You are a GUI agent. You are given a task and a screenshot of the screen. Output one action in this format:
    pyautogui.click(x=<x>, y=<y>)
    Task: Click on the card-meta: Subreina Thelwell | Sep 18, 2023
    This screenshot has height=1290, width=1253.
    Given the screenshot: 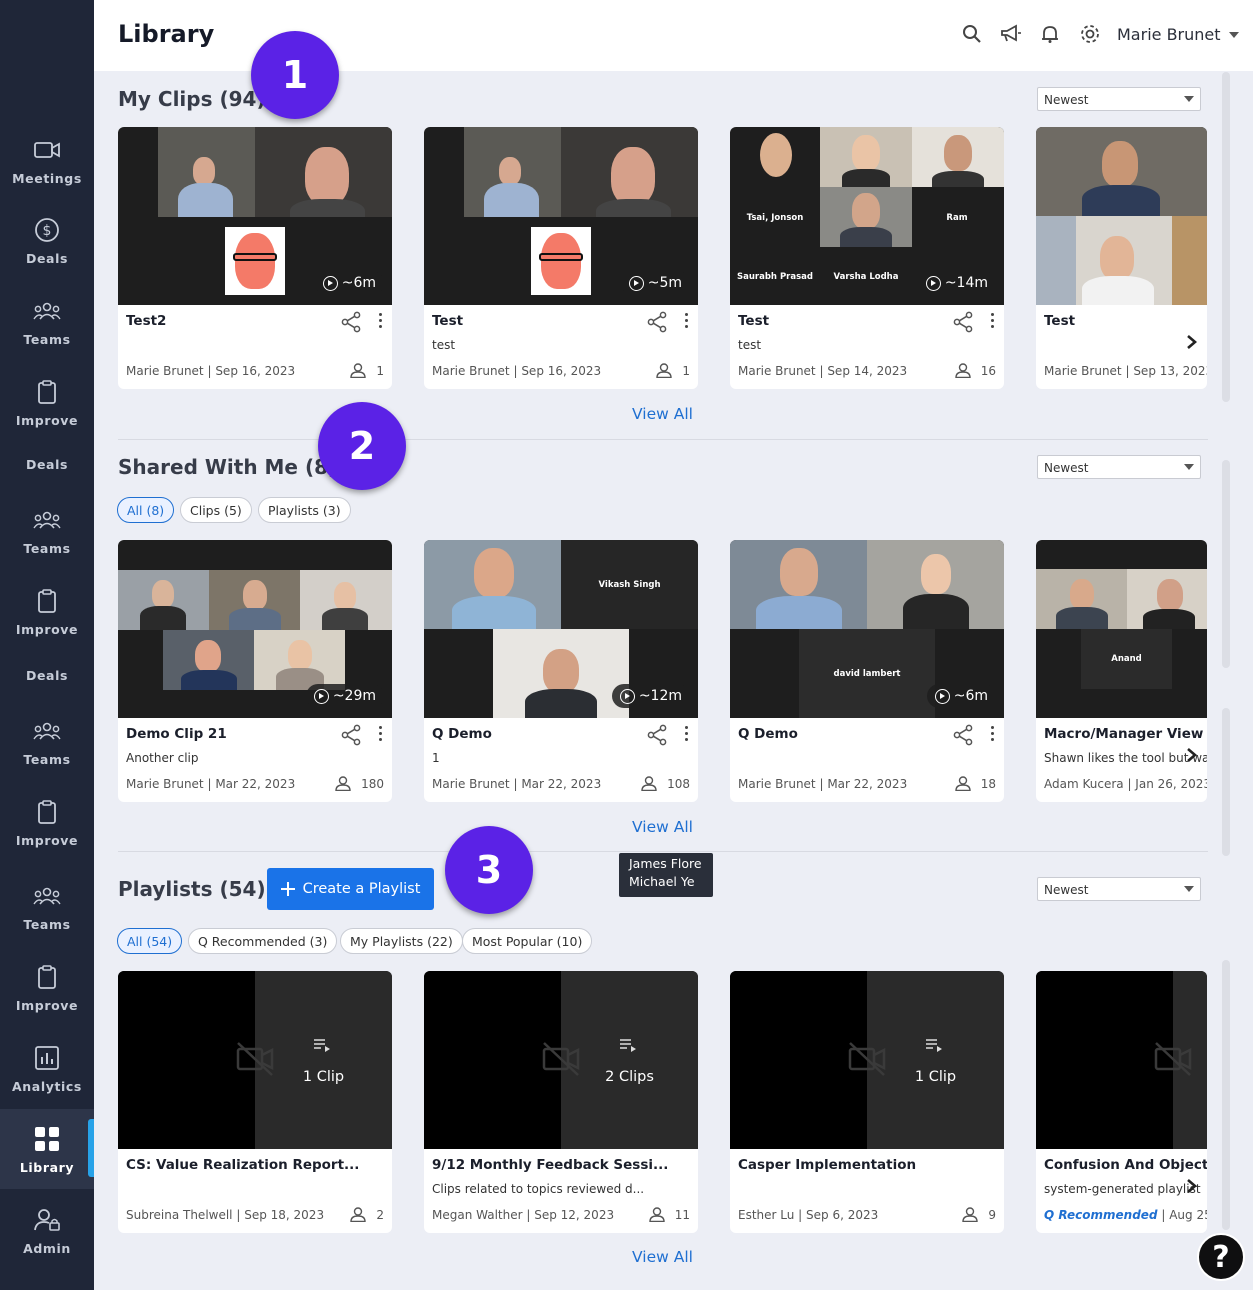 What is the action you would take?
    pyautogui.click(x=225, y=1215)
    